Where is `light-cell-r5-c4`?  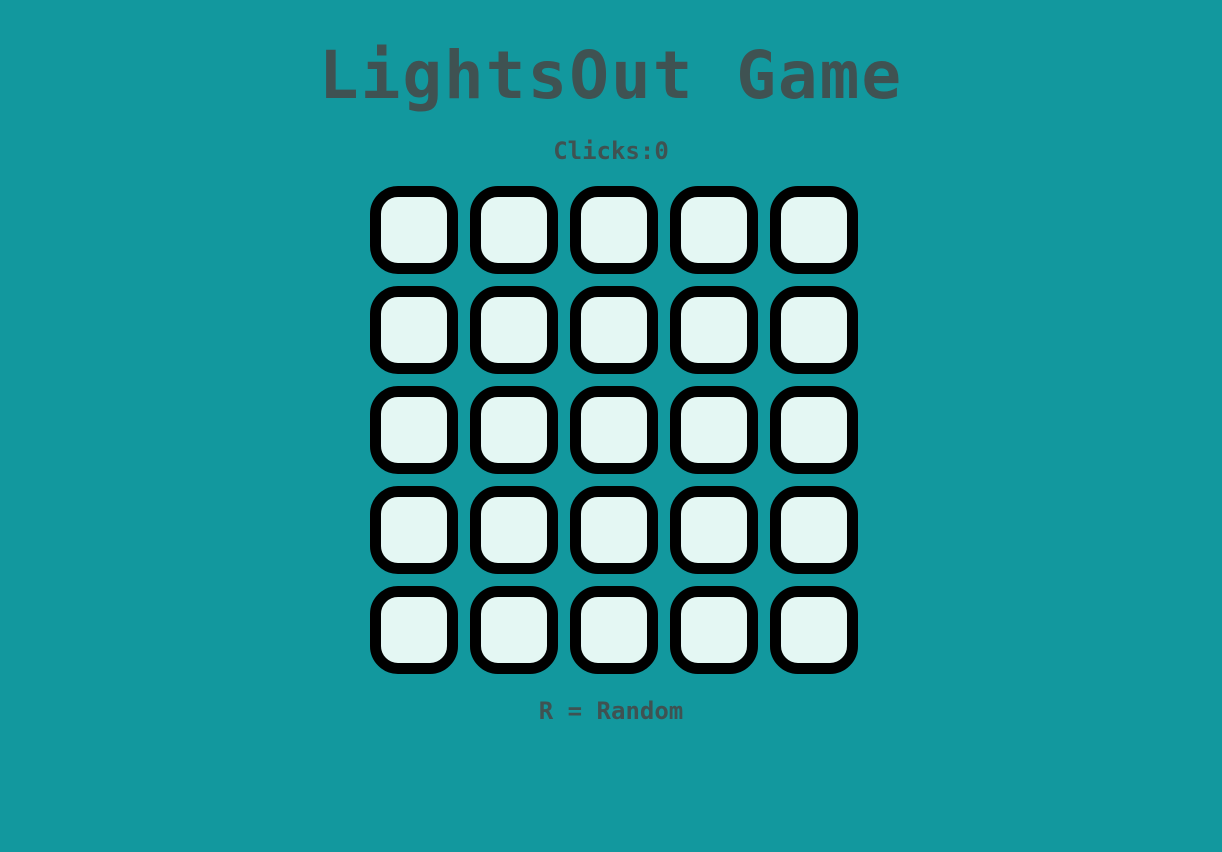
light-cell-r5-c4 is located at coordinates (714, 630).